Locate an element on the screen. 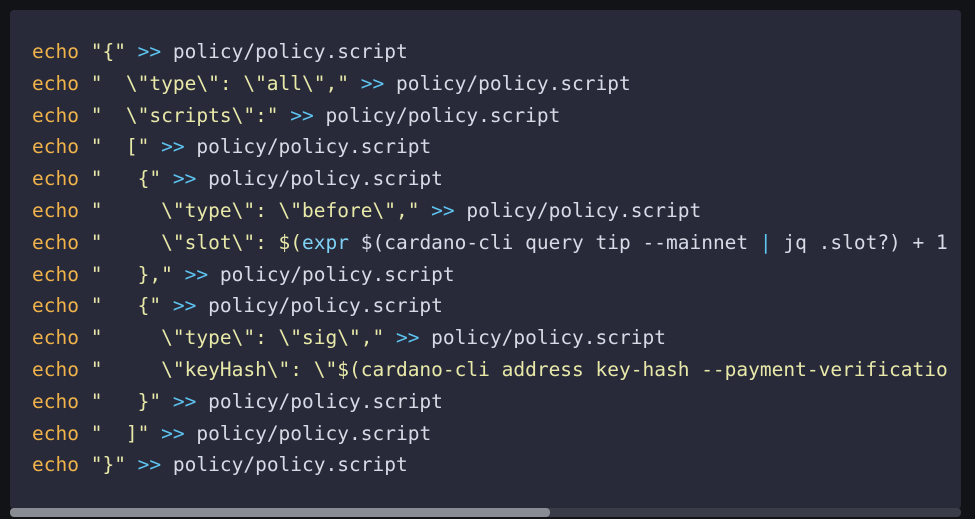  code-line: echo " ]" >> policy/policy.script is located at coordinates (496, 434).